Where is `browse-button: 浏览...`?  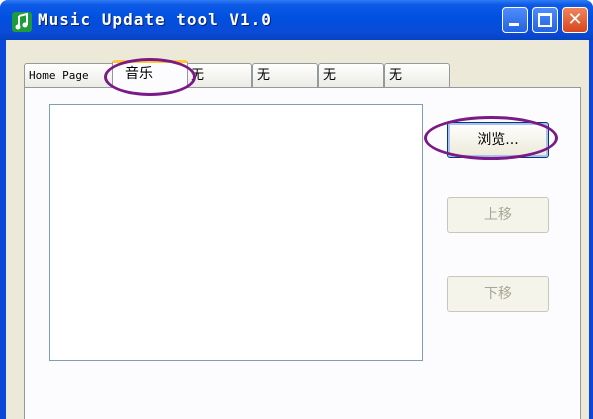 browse-button: 浏览... is located at coordinates (498, 140).